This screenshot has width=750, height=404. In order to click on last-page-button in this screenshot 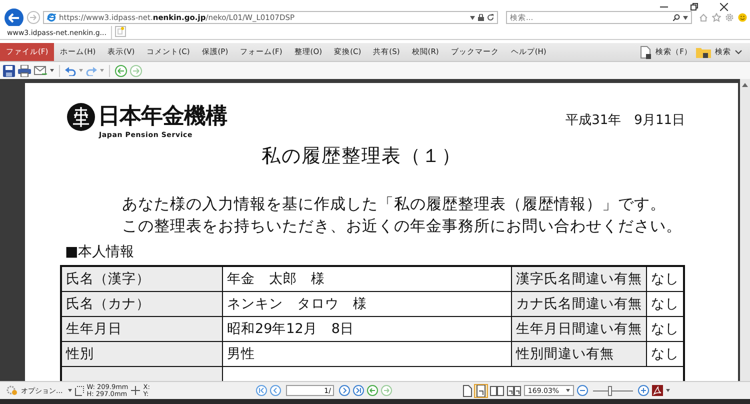, I will do `click(358, 390)`.